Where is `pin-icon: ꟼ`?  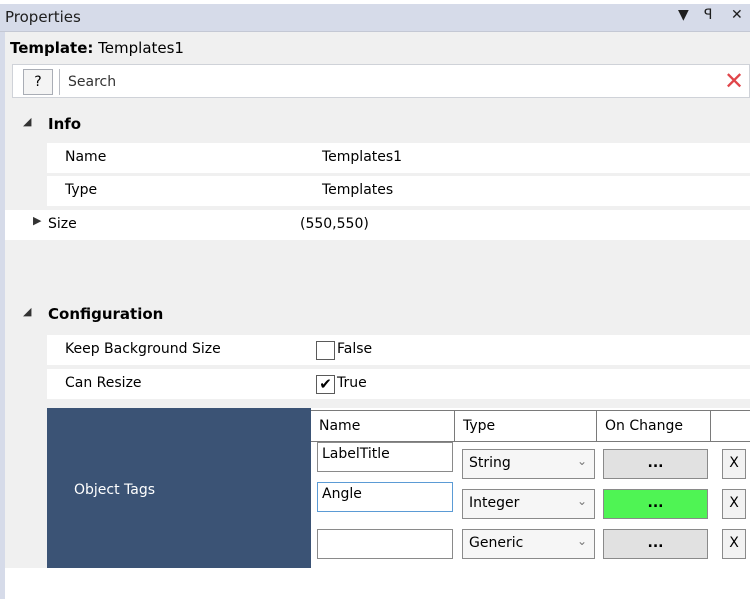 pin-icon: ꟼ is located at coordinates (708, 15).